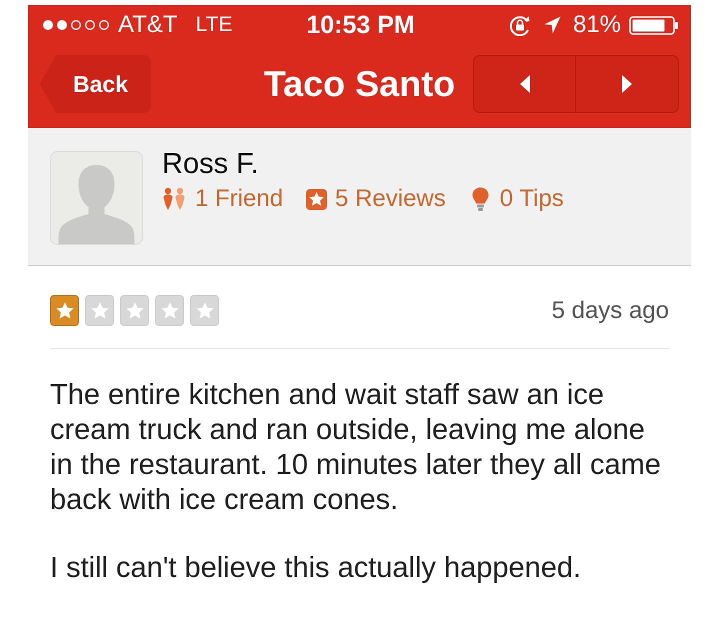 Image resolution: width=720 pixels, height=622 pixels. I want to click on clock-time: 10:53 PM, so click(360, 25).